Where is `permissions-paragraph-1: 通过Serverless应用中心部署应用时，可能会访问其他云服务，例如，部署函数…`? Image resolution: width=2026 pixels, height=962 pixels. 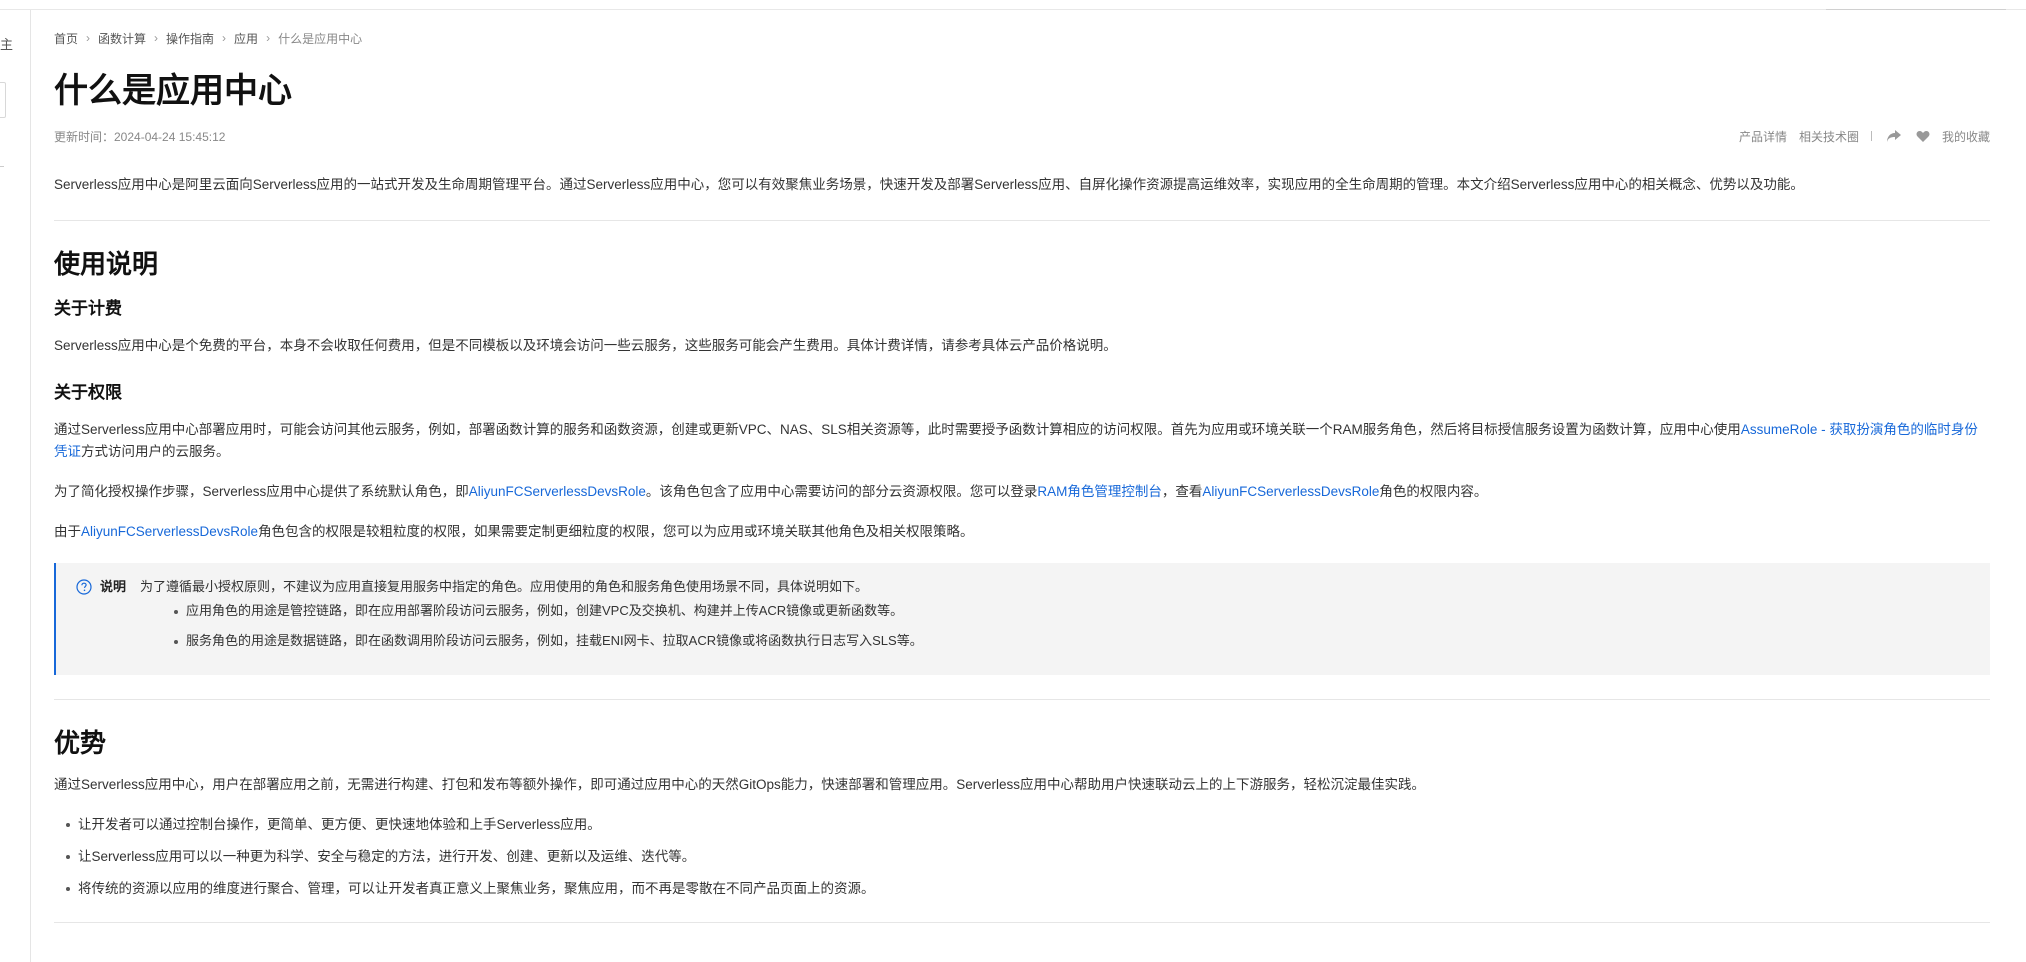 permissions-paragraph-1: 通过Serverless应用中心部署应用时，可能会访问其他云服务，例如，部署函数… is located at coordinates (1022, 441).